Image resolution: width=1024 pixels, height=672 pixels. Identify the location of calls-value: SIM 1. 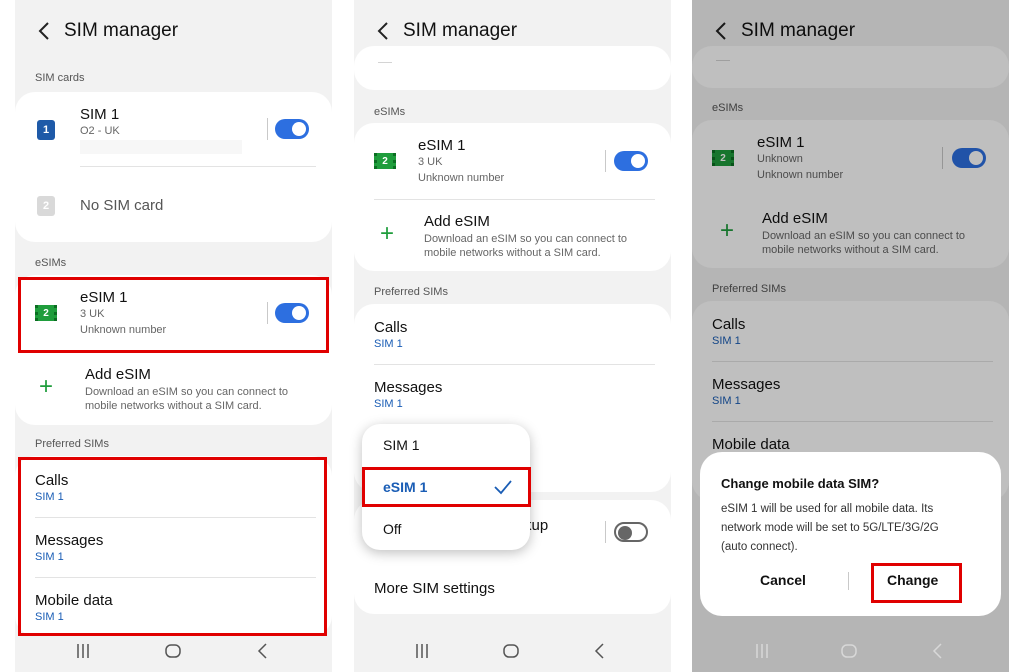
(388, 344).